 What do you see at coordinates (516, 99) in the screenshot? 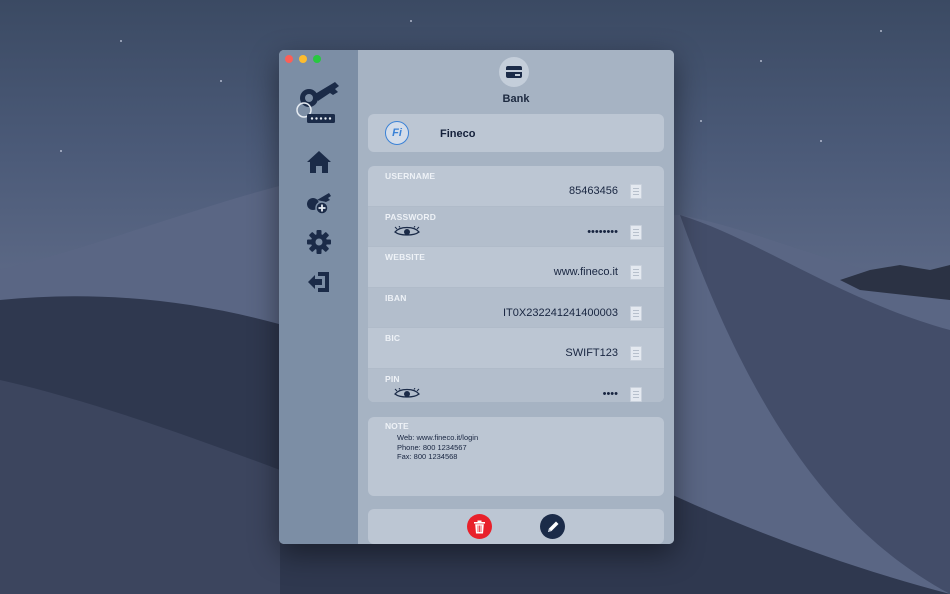
I see `category-label: Bank` at bounding box center [516, 99].